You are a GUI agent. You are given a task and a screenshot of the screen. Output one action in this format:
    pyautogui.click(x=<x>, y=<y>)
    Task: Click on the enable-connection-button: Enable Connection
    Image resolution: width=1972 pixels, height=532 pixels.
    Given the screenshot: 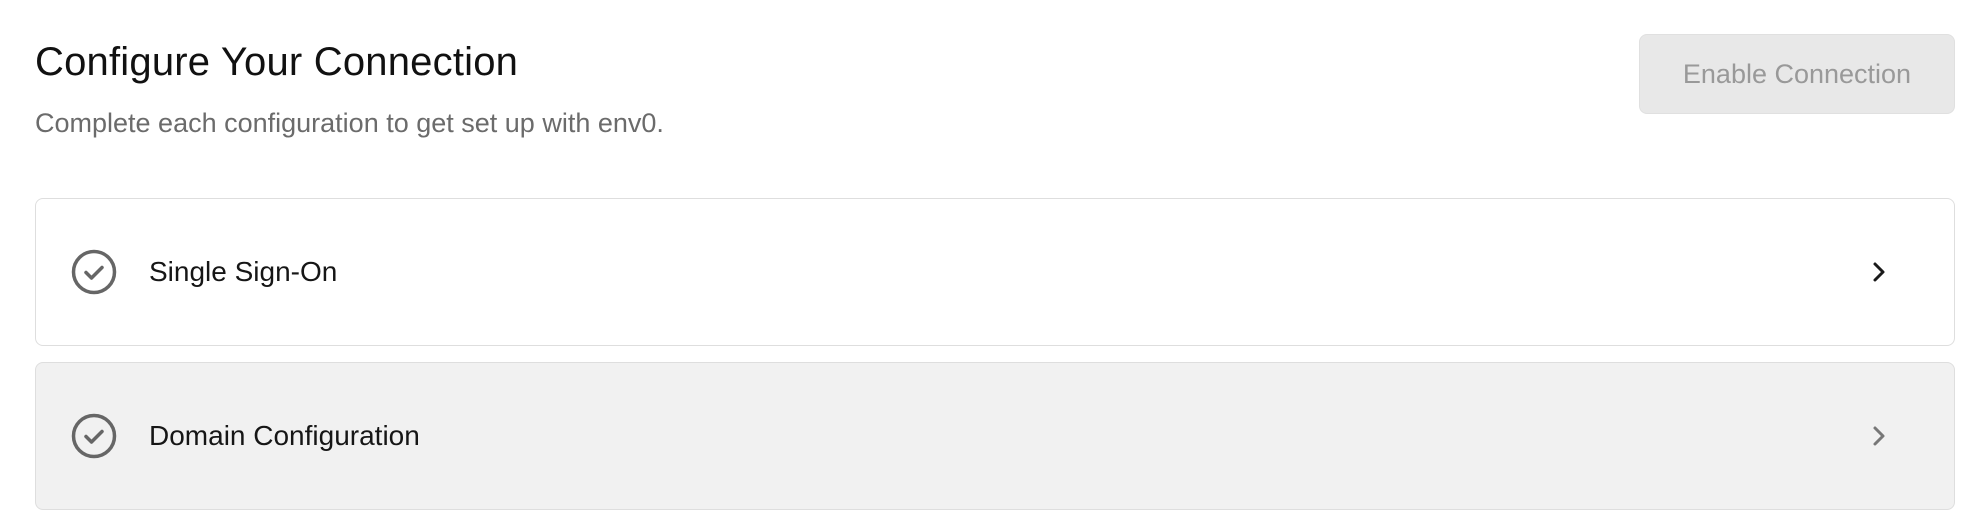 What is the action you would take?
    pyautogui.click(x=1797, y=74)
    